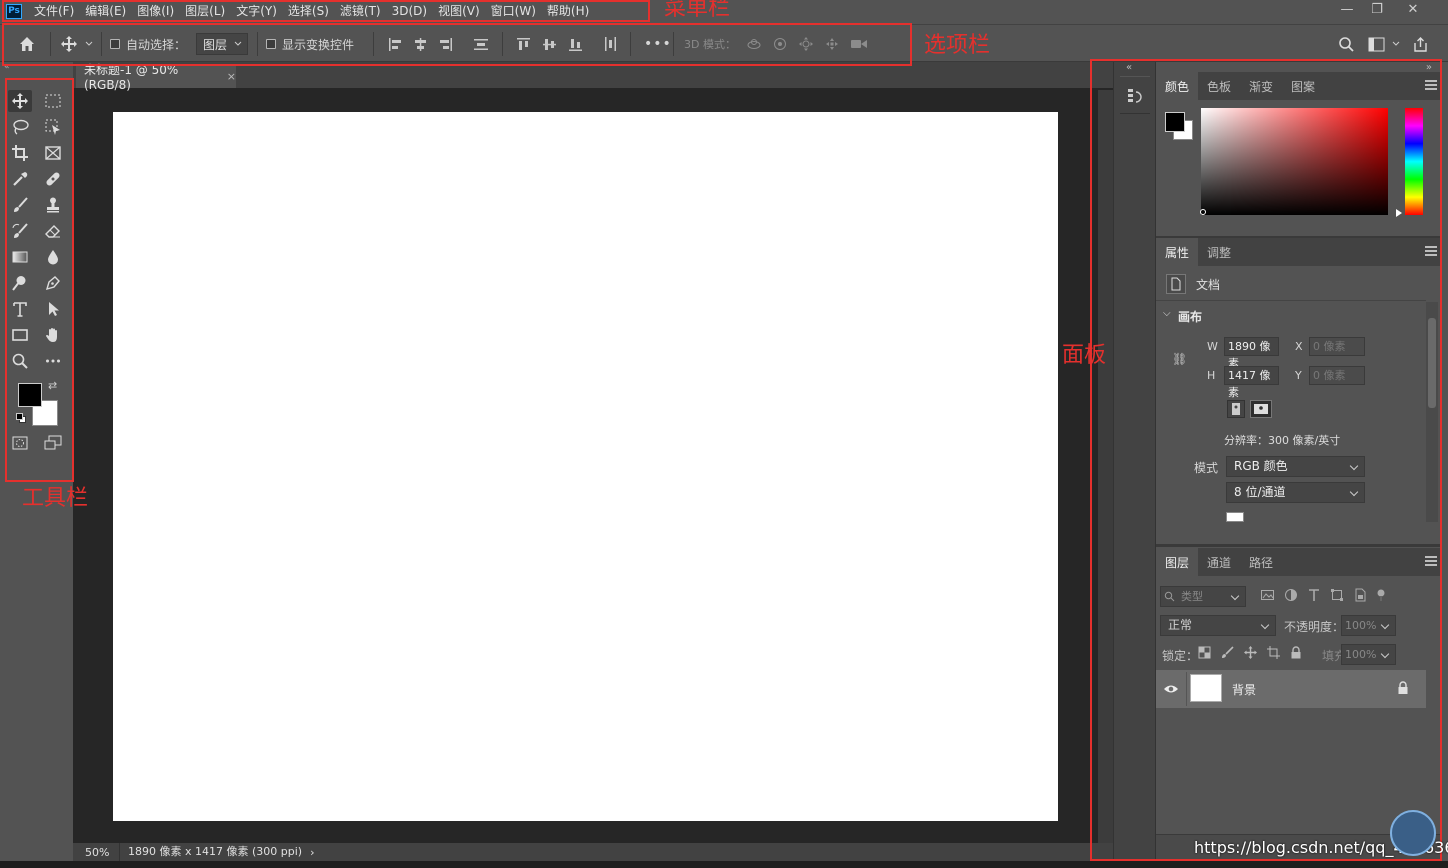 The width and height of the screenshot is (1448, 868). I want to click on document-tab: 未标题-1 @ 50%(RGB/8) ×, so click(156, 77).